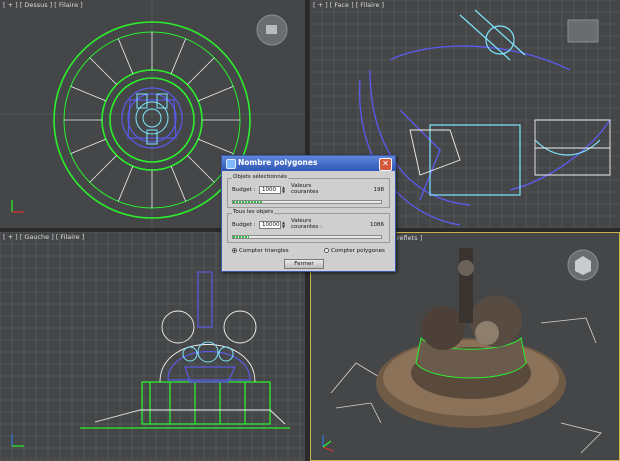 The height and width of the screenshot is (461, 620). What do you see at coordinates (270, 225) in the screenshot?
I see `budget-input: 10000` at bounding box center [270, 225].